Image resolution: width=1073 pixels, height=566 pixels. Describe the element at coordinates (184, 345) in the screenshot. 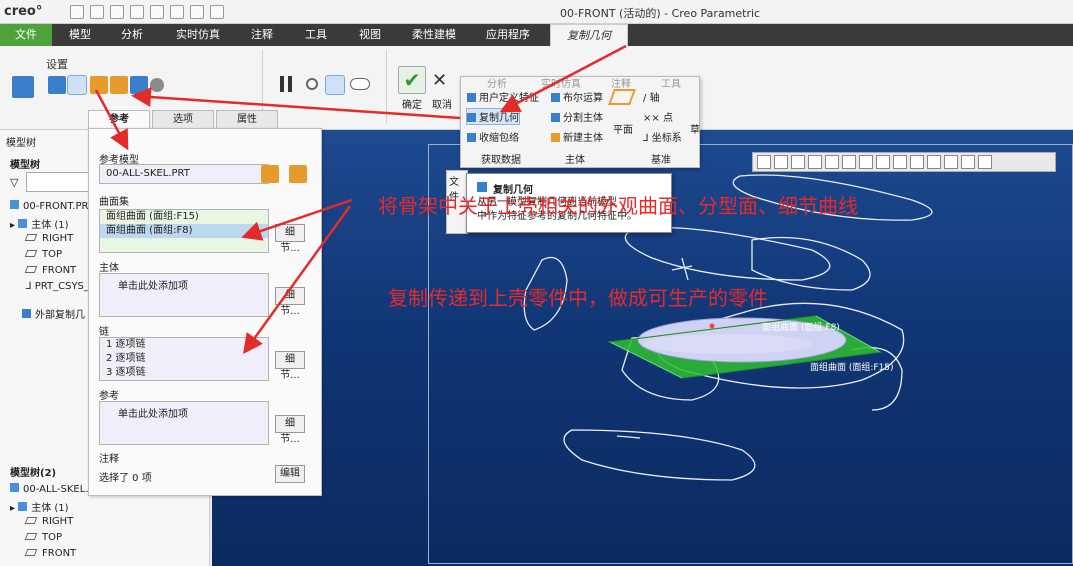

I see `chain-item: 1 逐项链` at that location.